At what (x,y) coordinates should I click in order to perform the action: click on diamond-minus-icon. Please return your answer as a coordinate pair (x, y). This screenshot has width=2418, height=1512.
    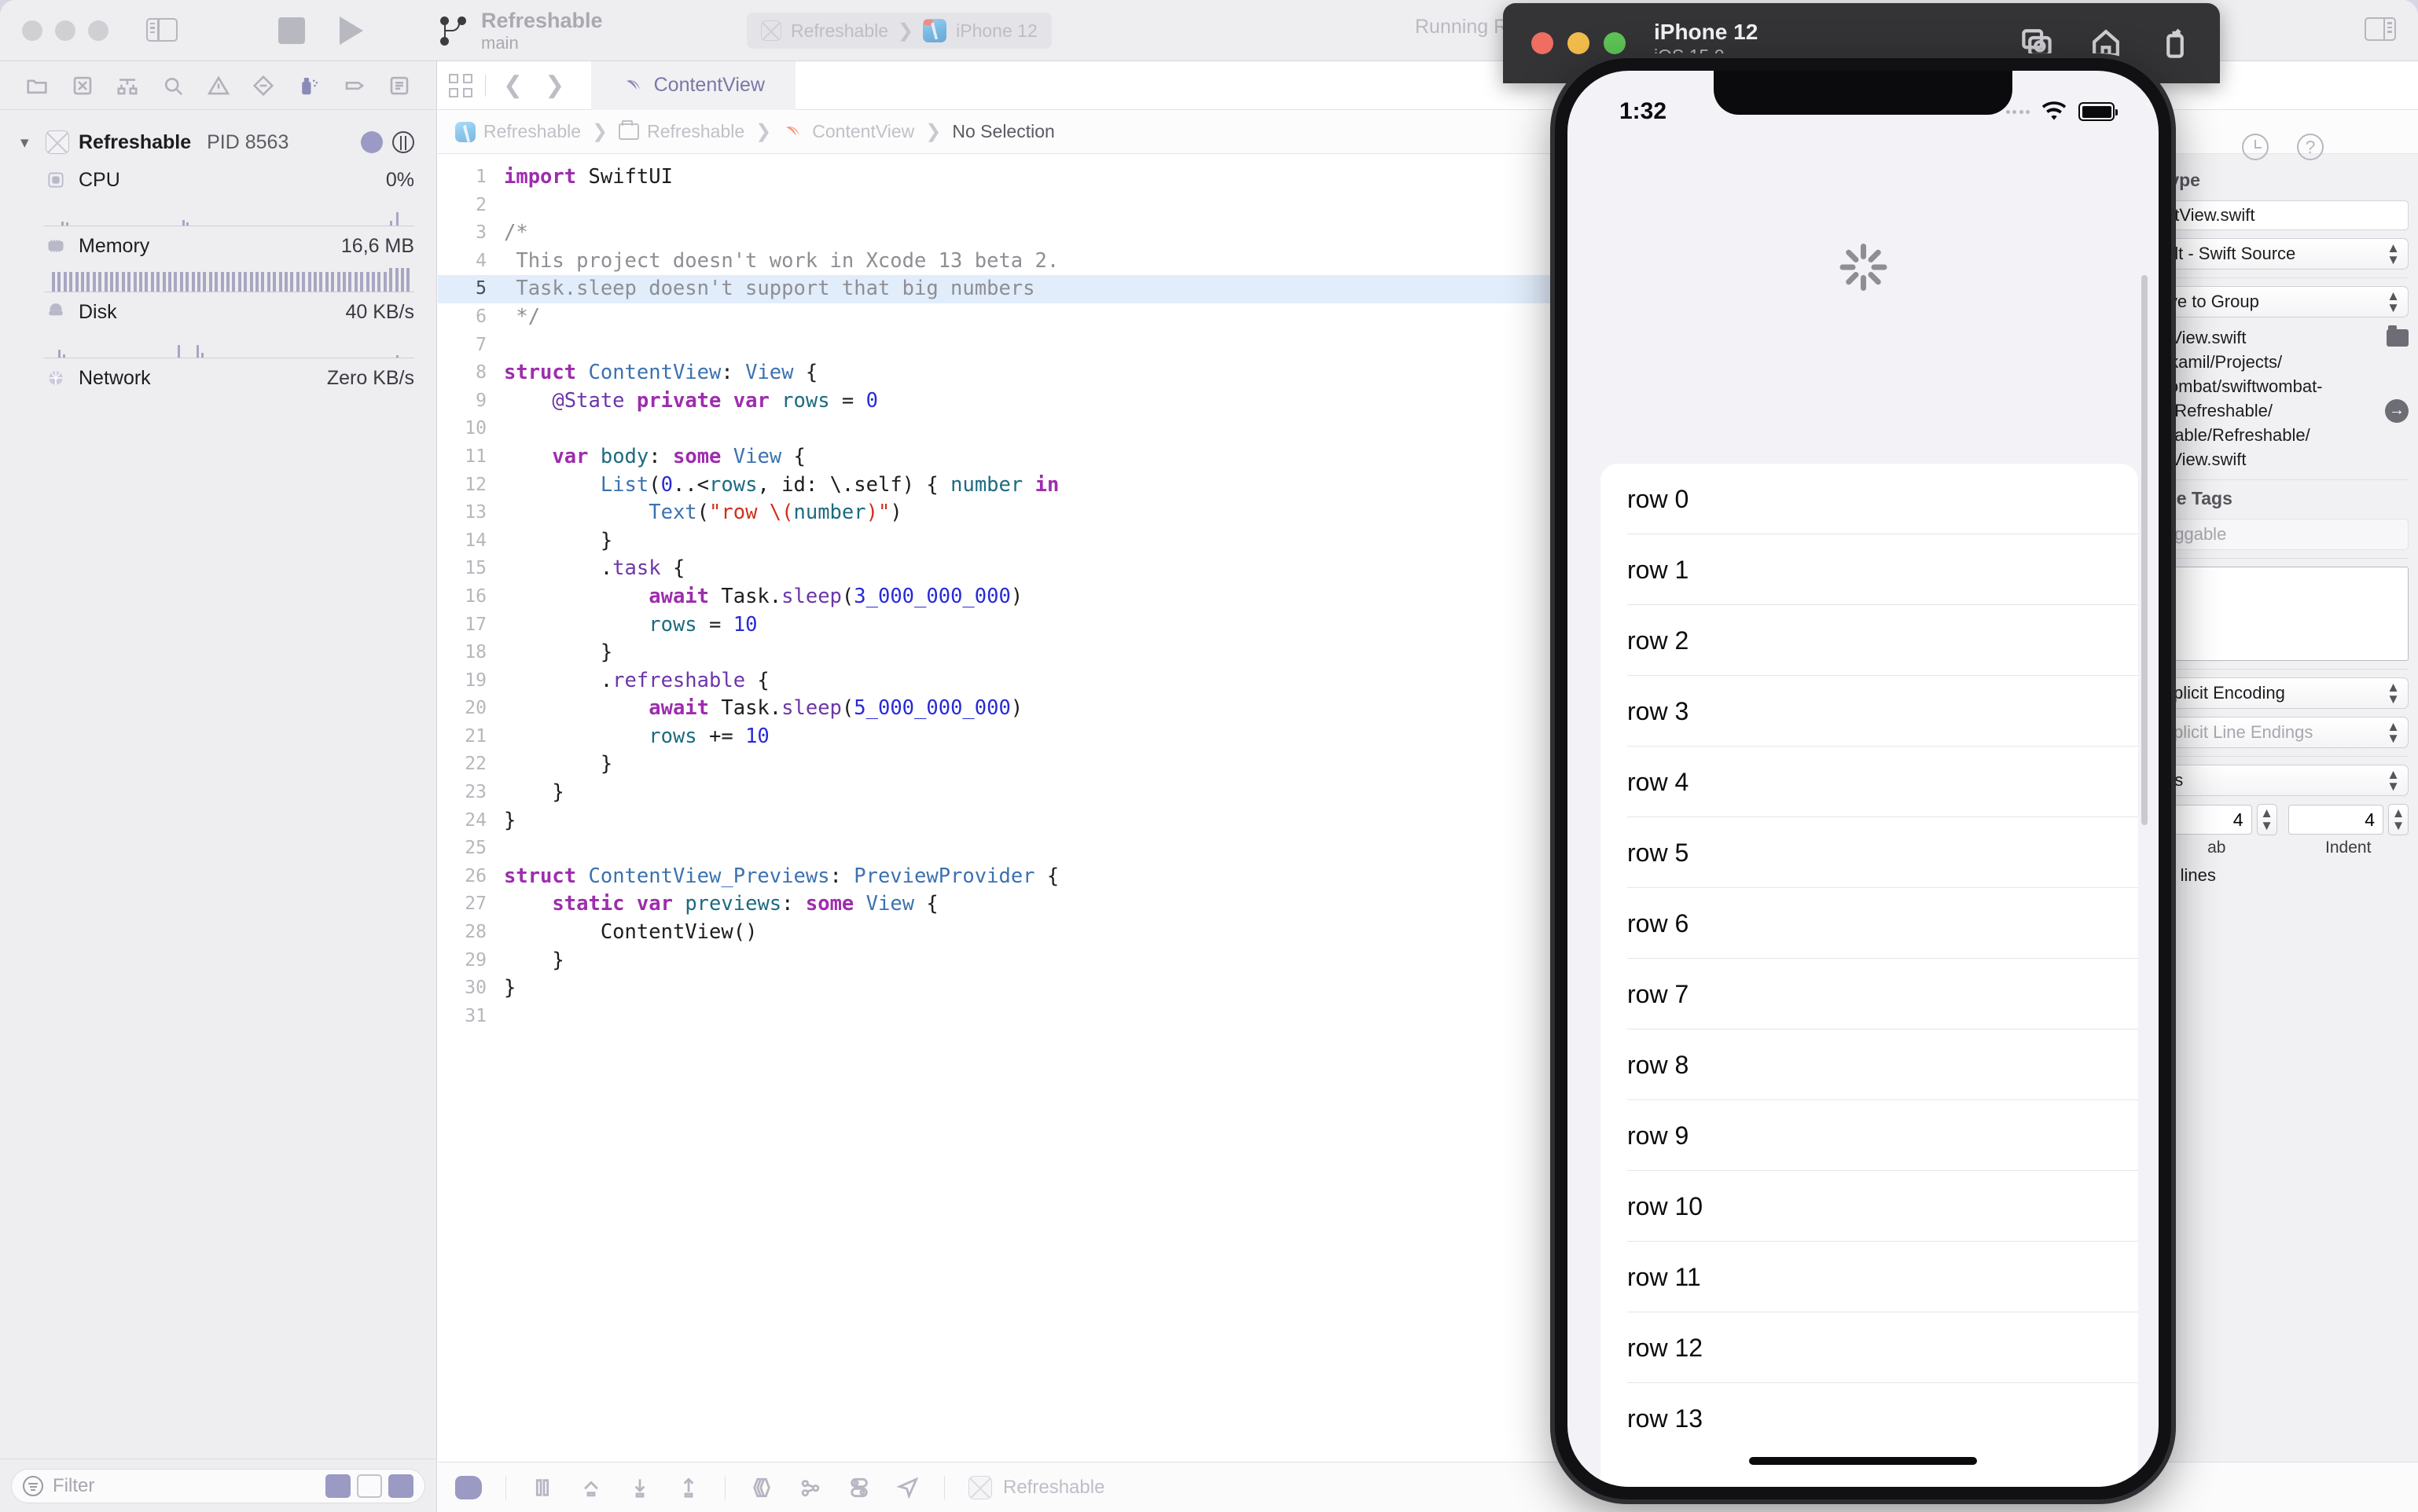
    Looking at the image, I should click on (264, 86).